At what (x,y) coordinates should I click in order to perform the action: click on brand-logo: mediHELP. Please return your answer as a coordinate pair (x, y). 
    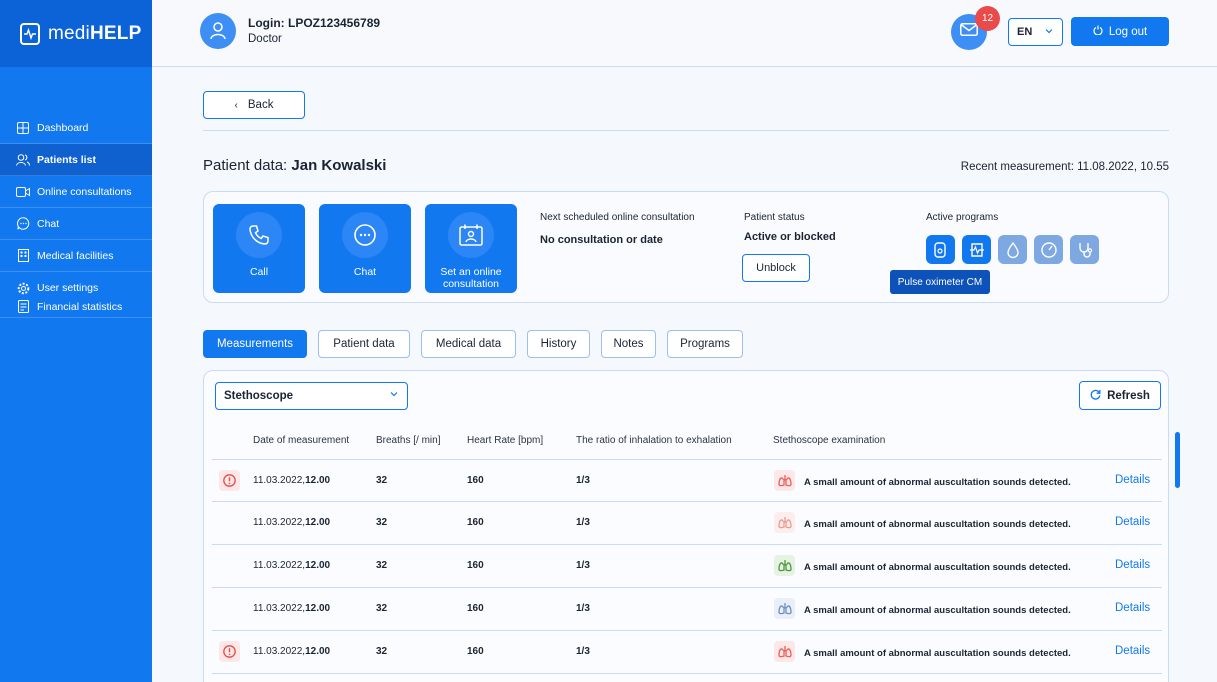
    Looking at the image, I should click on (76, 33).